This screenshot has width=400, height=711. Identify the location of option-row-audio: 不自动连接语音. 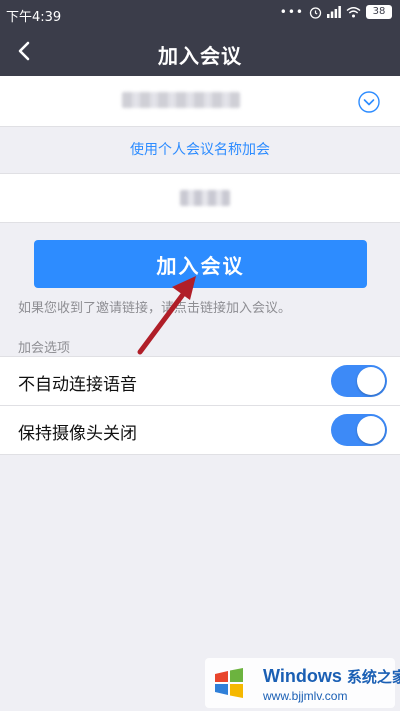
(200, 381).